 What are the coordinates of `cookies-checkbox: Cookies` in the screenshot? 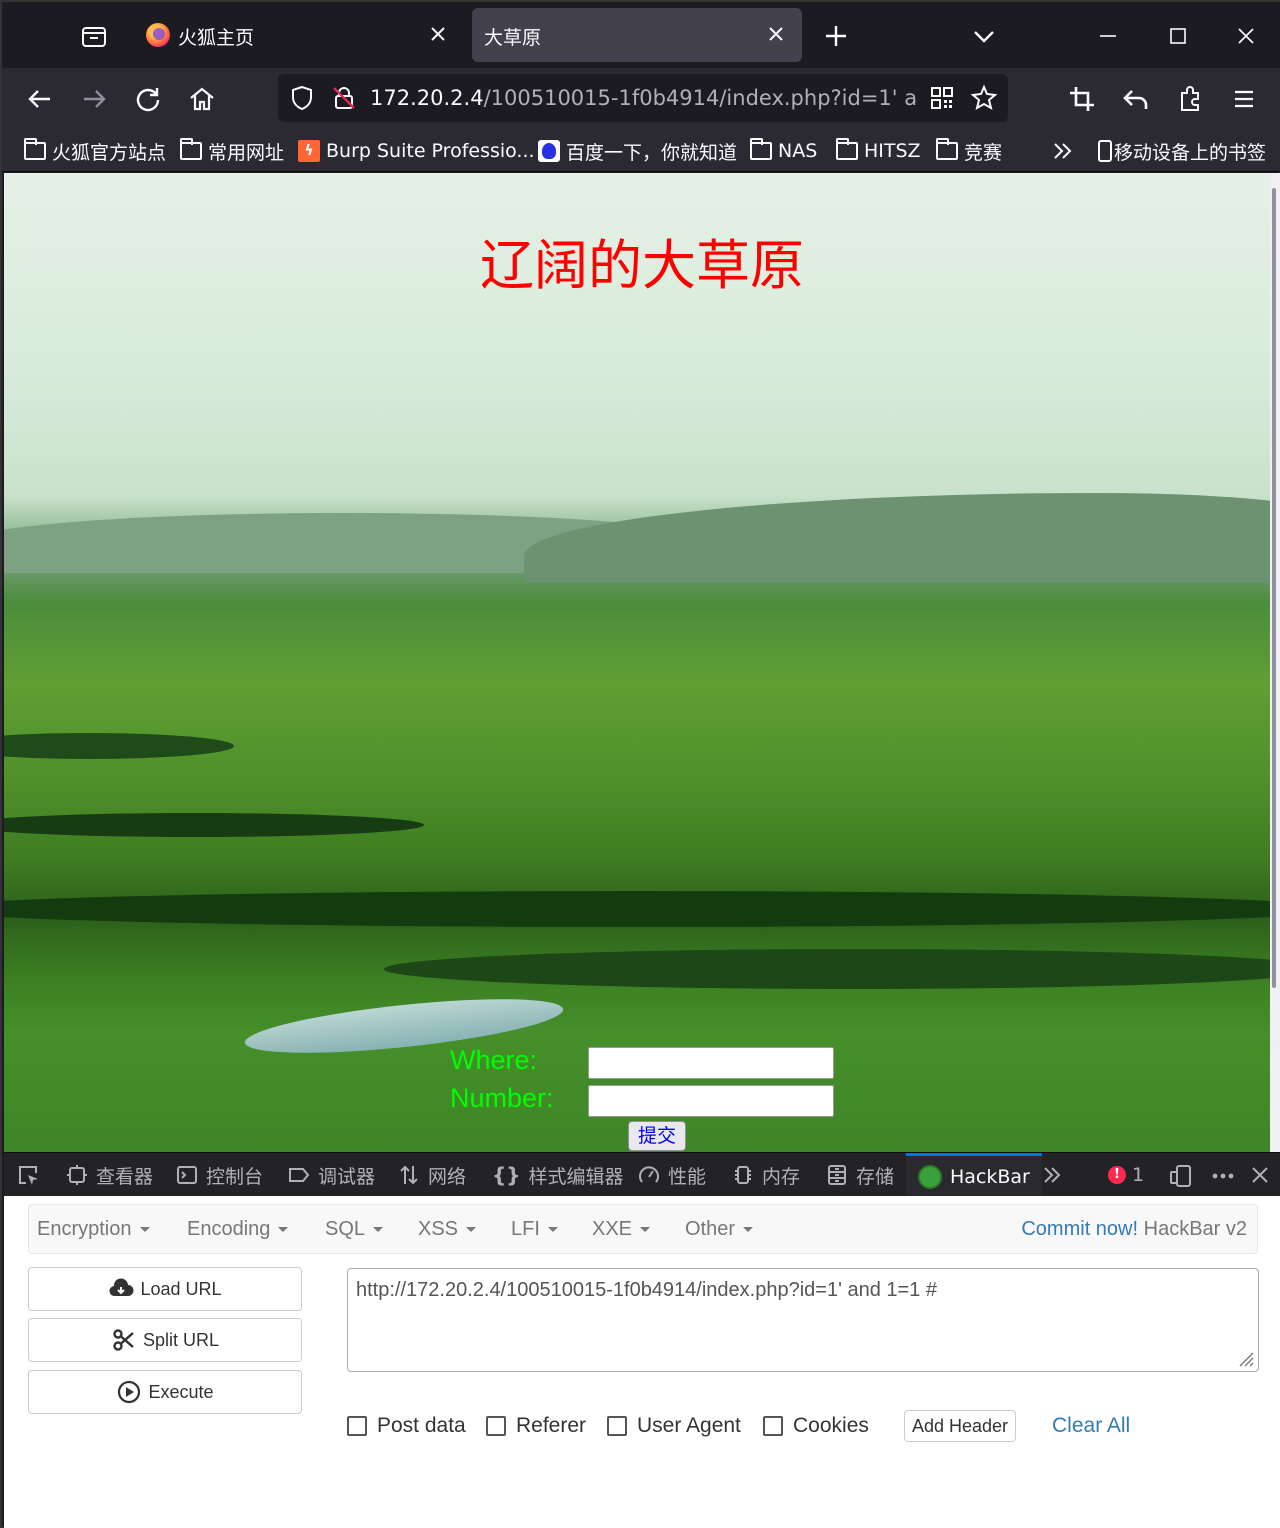 It's located at (816, 1426).